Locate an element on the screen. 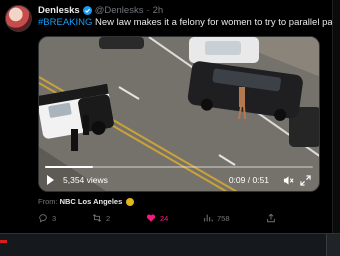  avatar-ring is located at coordinates (18, 18).